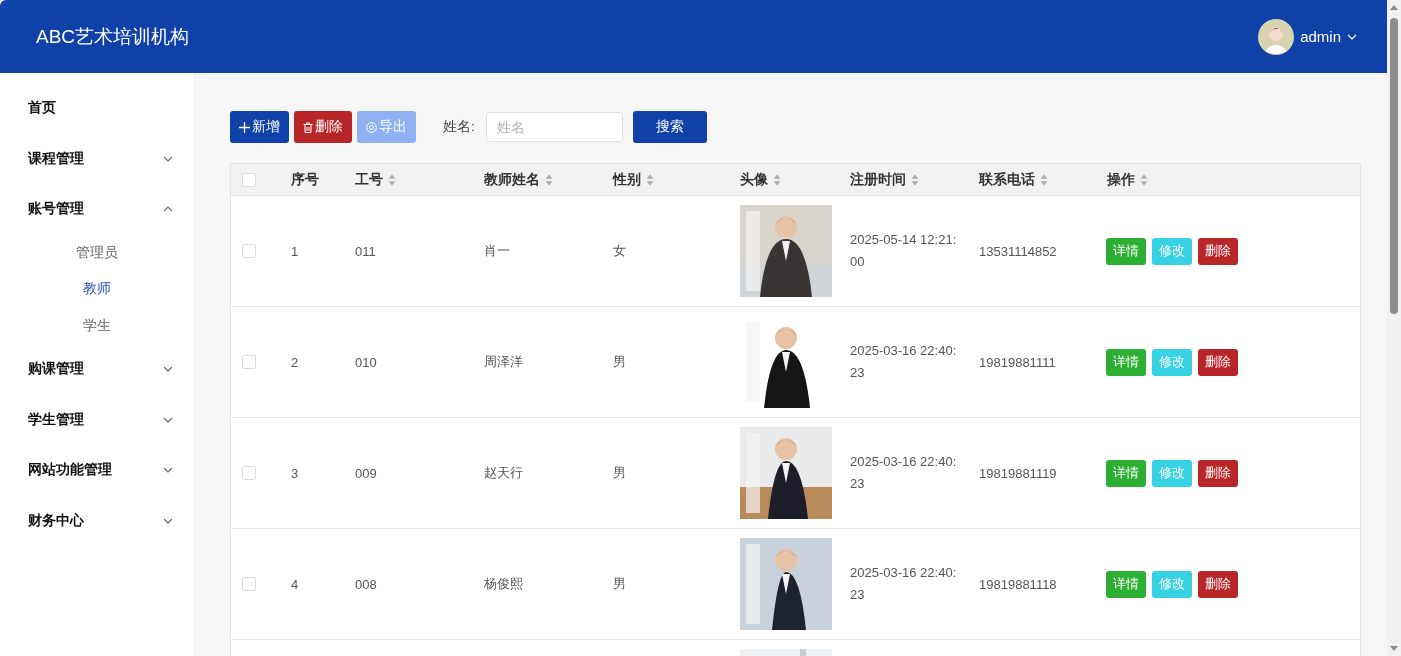  What do you see at coordinates (1121, 179) in the screenshot?
I see `column-header: 操作` at bounding box center [1121, 179].